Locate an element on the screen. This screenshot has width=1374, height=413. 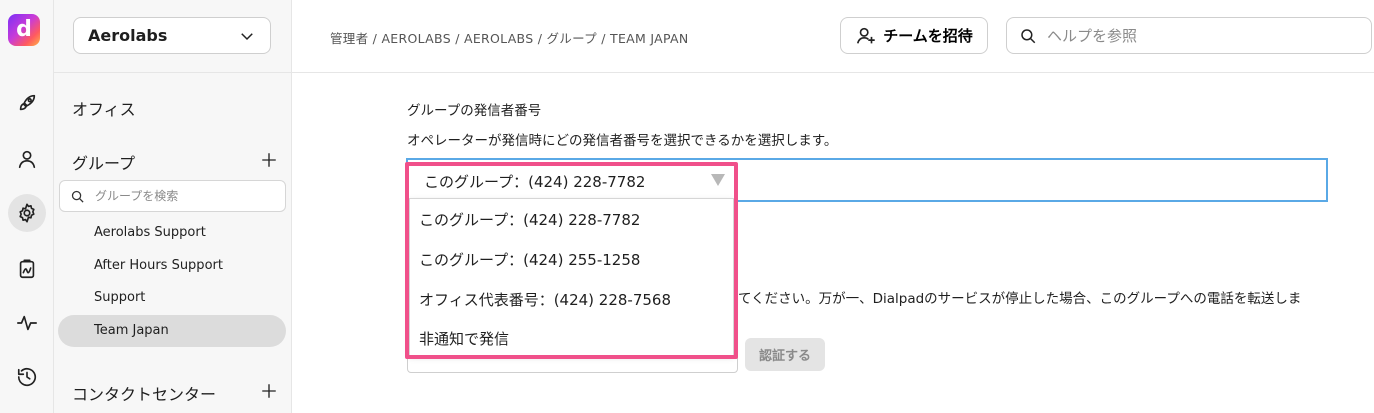
add-group-button is located at coordinates (269, 160).